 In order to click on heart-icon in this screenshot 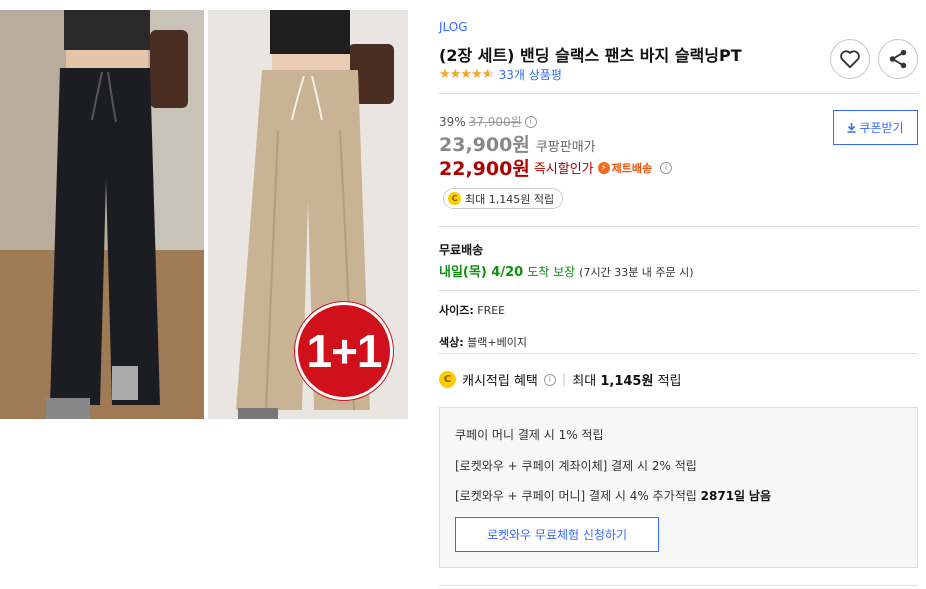, I will do `click(850, 59)`.